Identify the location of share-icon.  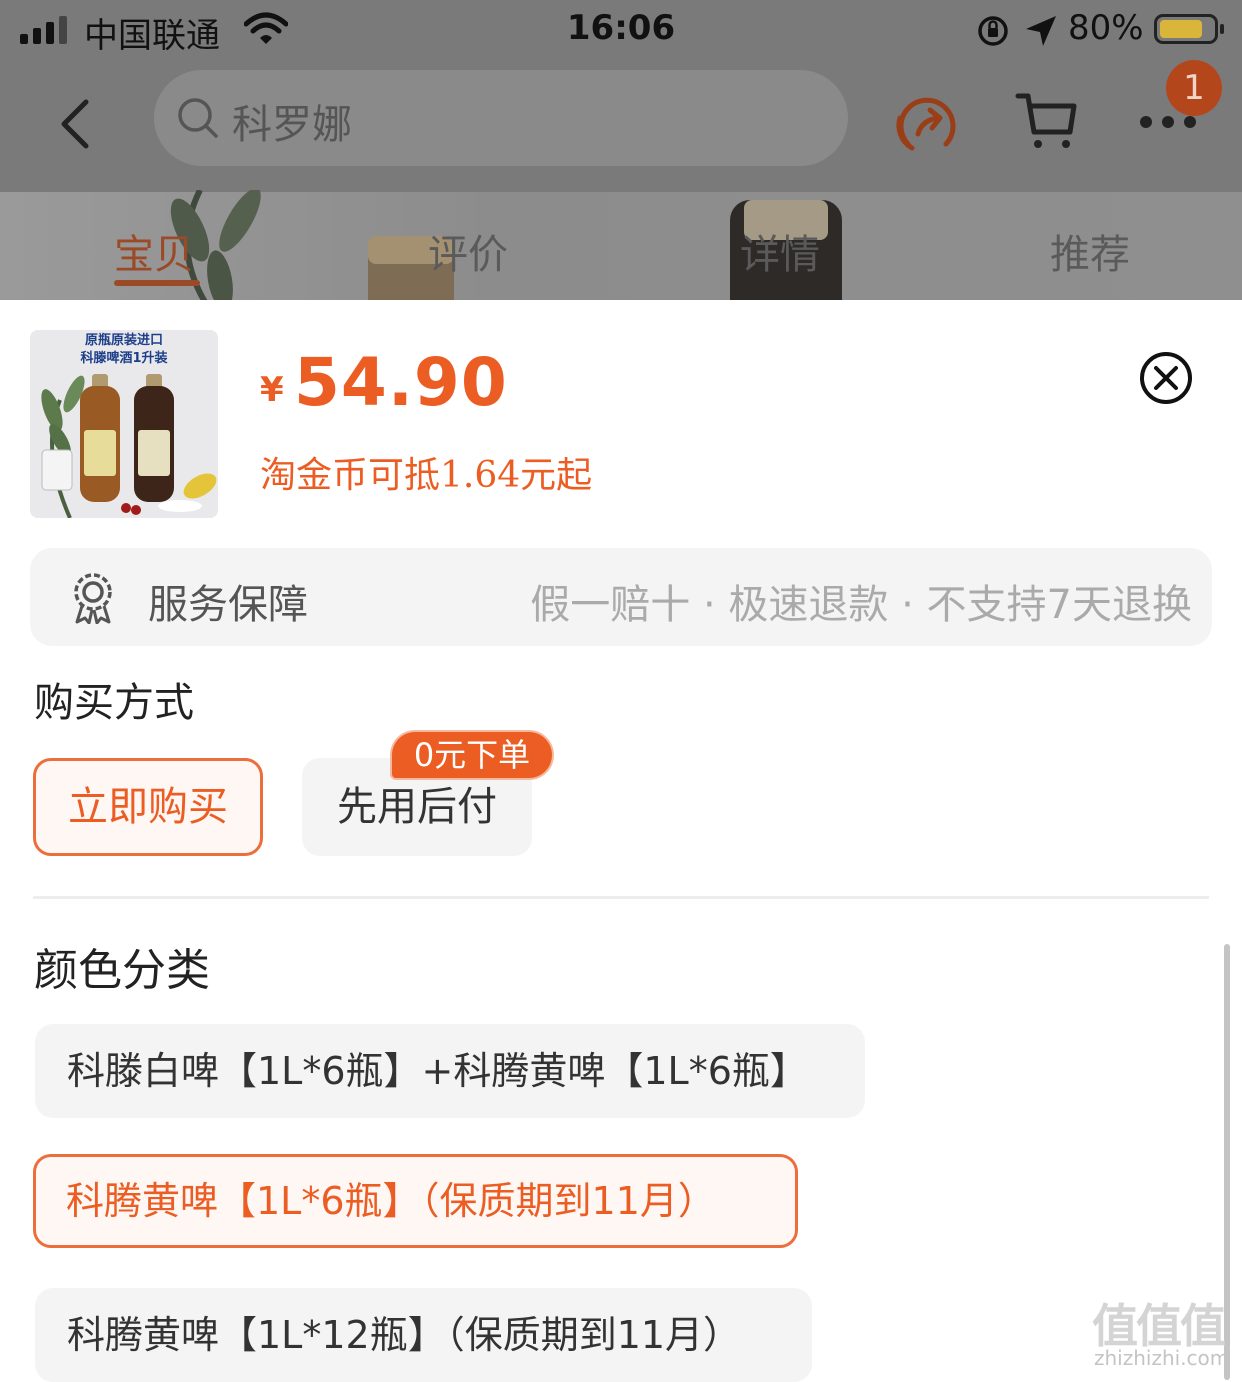
(927, 125).